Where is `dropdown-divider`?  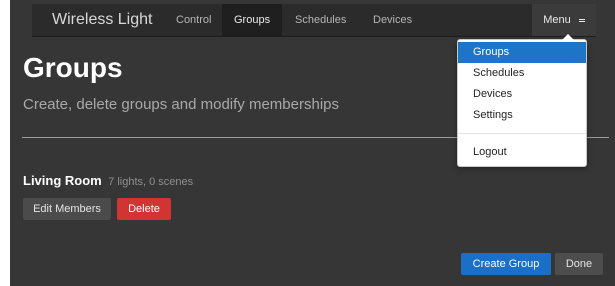 dropdown-divider is located at coordinates (522, 133).